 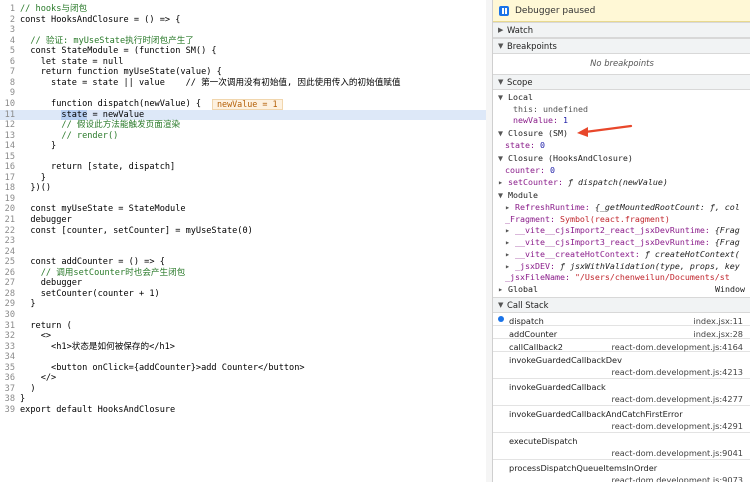 I want to click on code-line: 36 </>, so click(x=246, y=378).